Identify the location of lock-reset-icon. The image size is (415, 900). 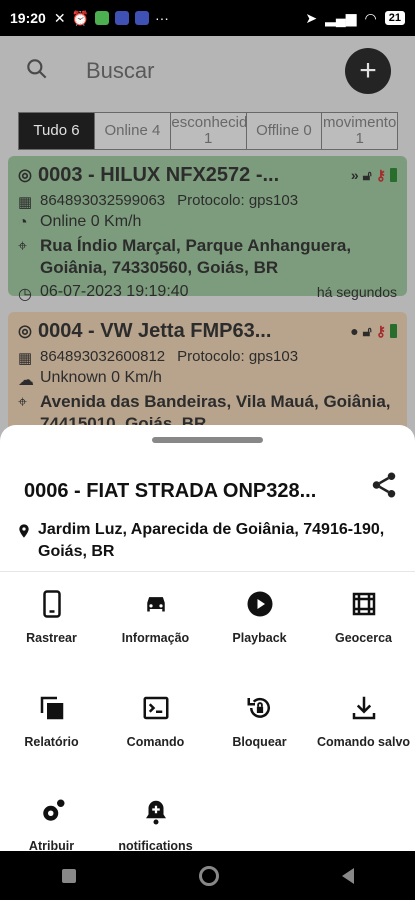
(258, 707).